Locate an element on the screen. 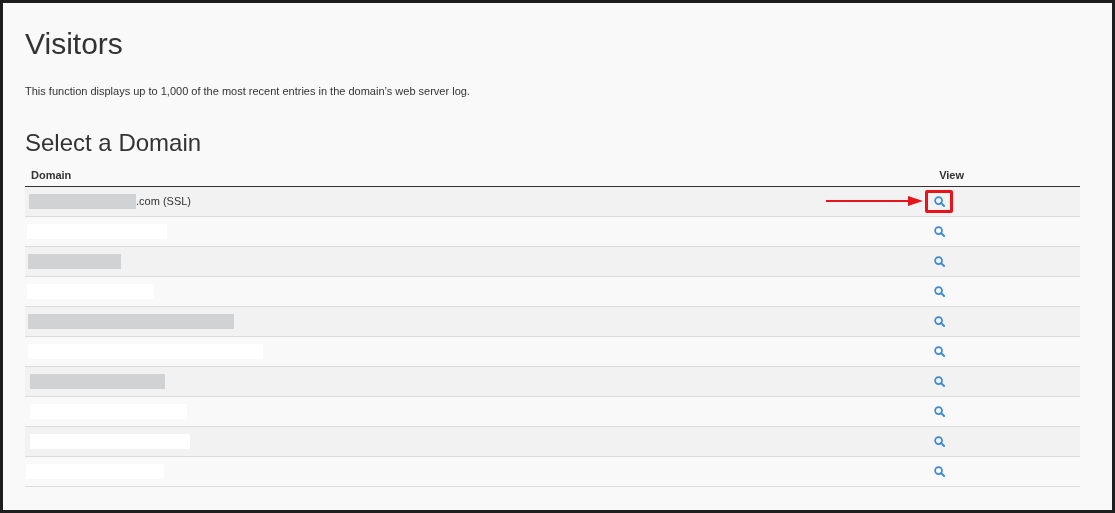 The image size is (1115, 513). column-header: Domain is located at coordinates (51, 175).